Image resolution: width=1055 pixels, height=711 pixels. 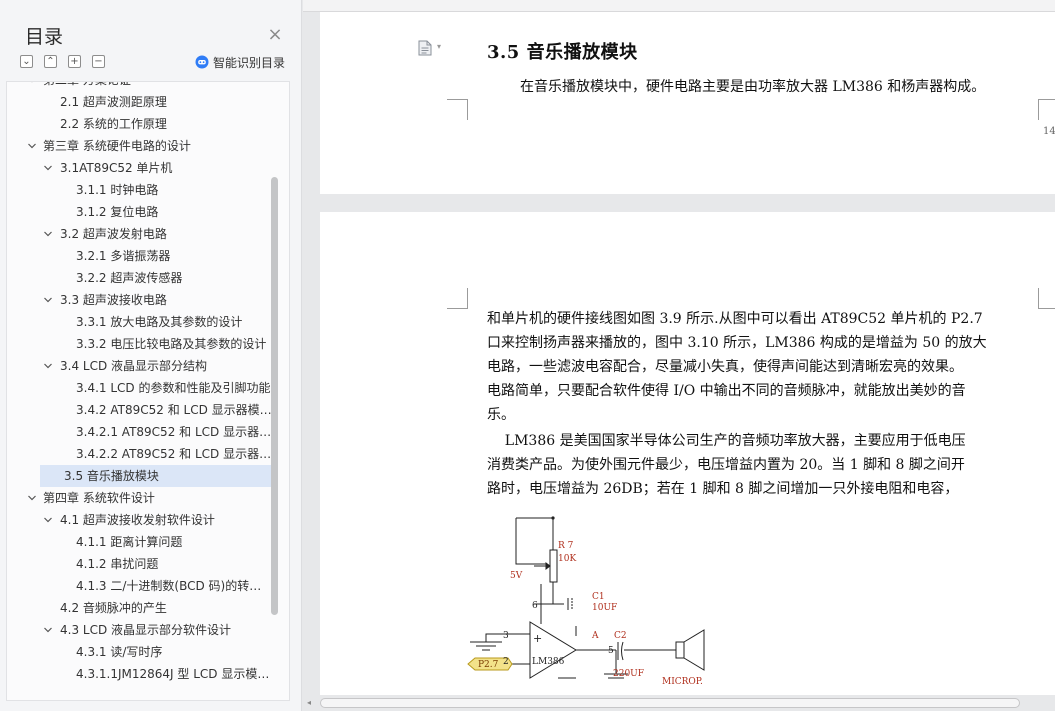 I want to click on expand-up-button: ⌃, so click(x=50, y=61).